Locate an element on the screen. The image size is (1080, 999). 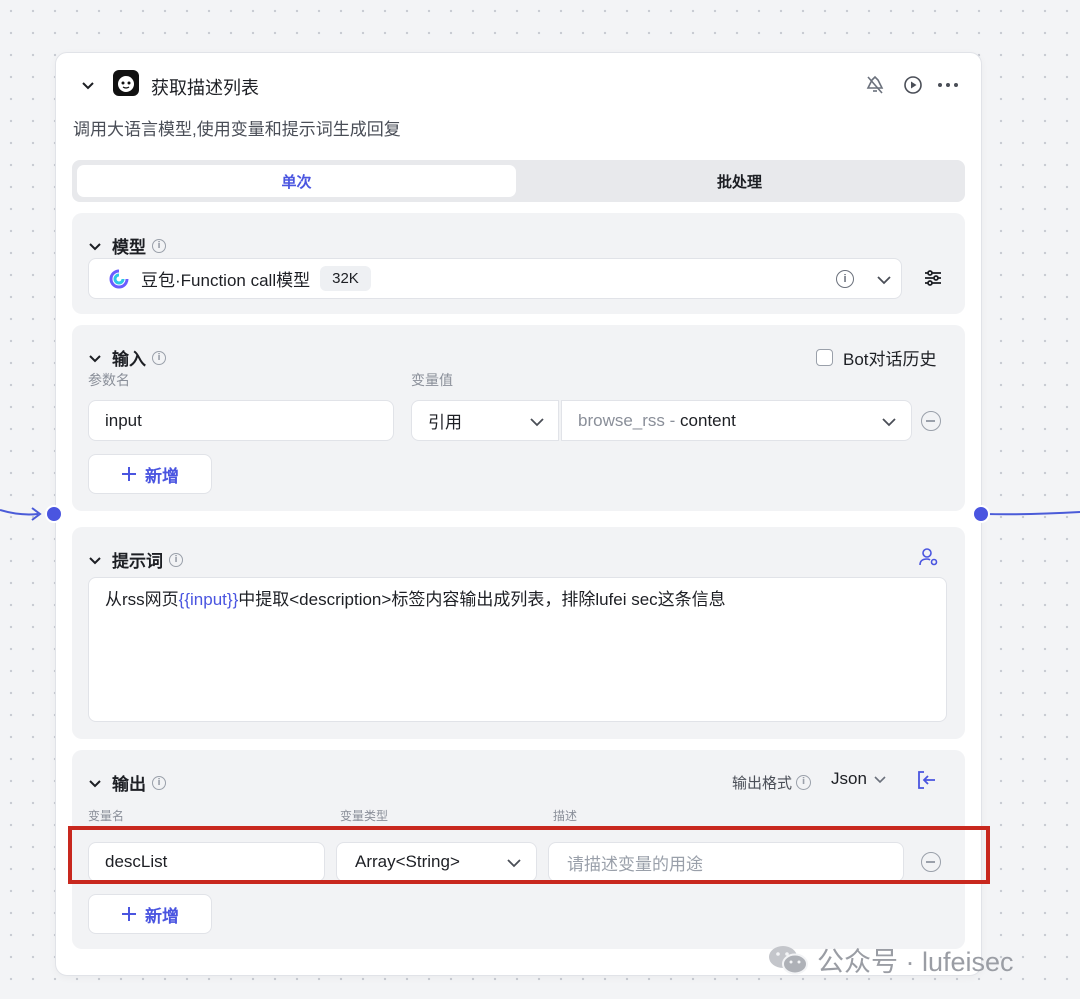
output-section-header: 输出 i is located at coordinates (127, 782).